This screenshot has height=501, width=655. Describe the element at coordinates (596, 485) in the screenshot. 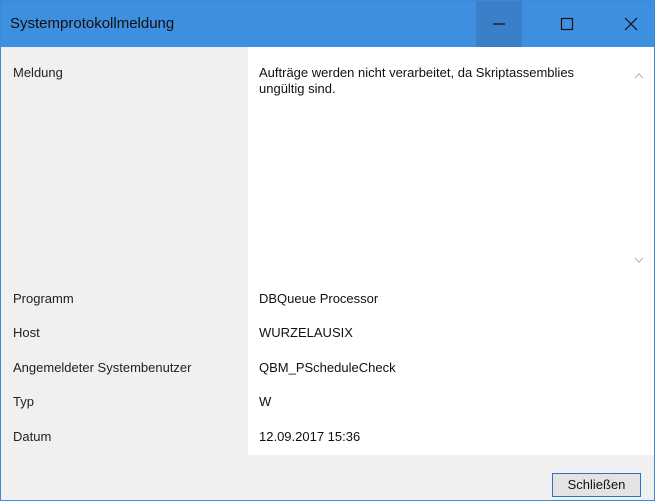

I see `close-button: Schließen` at that location.